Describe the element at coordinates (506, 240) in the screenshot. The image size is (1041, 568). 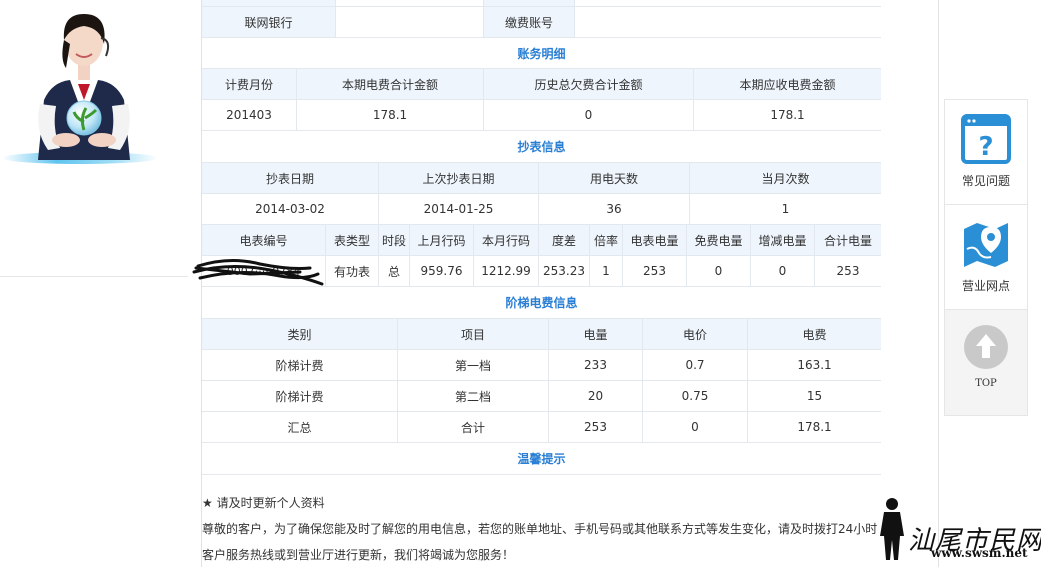
I see `meter-header-curr-reading: 本月行码` at that location.